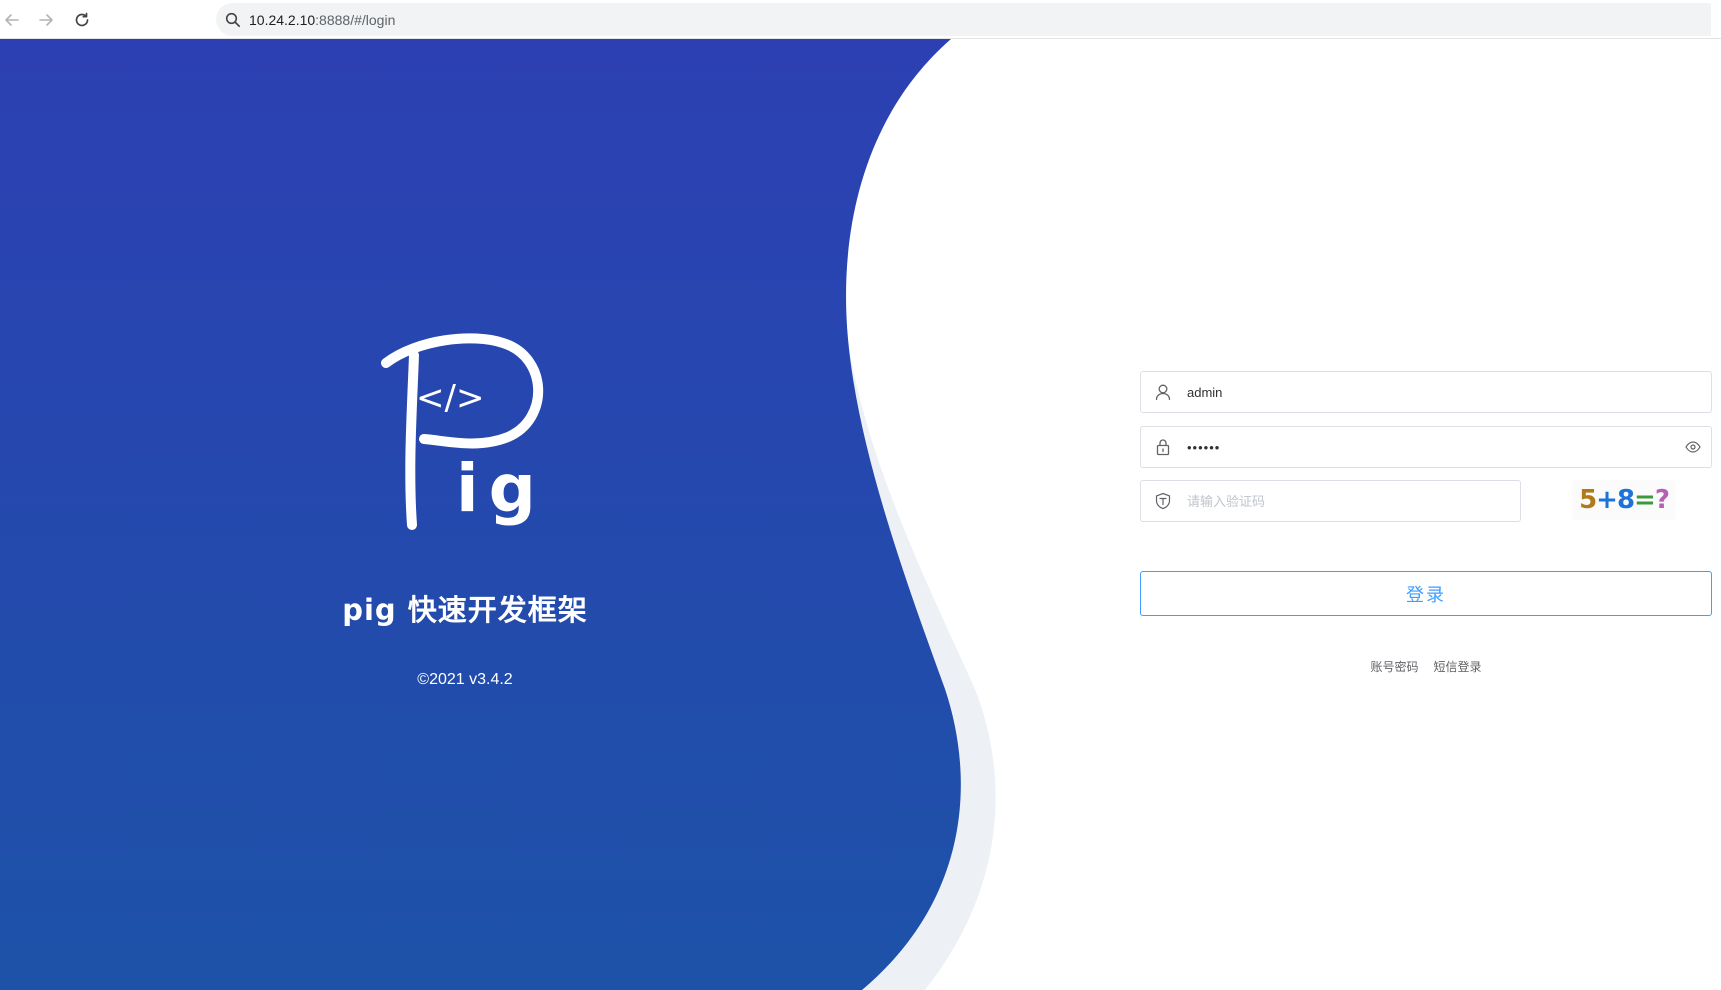 This screenshot has width=1721, height=990. What do you see at coordinates (282, 19) in the screenshot?
I see `url-host: 10.24.2.10` at bounding box center [282, 19].